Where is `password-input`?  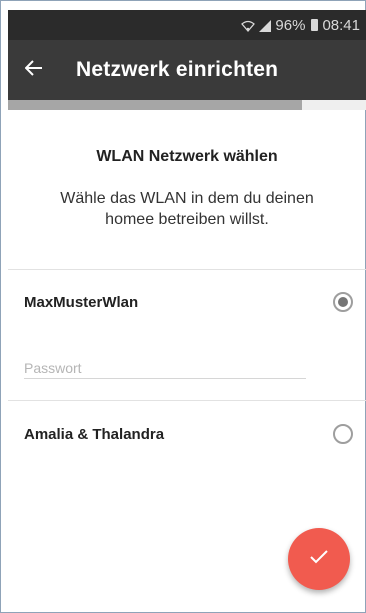 password-input is located at coordinates (165, 368).